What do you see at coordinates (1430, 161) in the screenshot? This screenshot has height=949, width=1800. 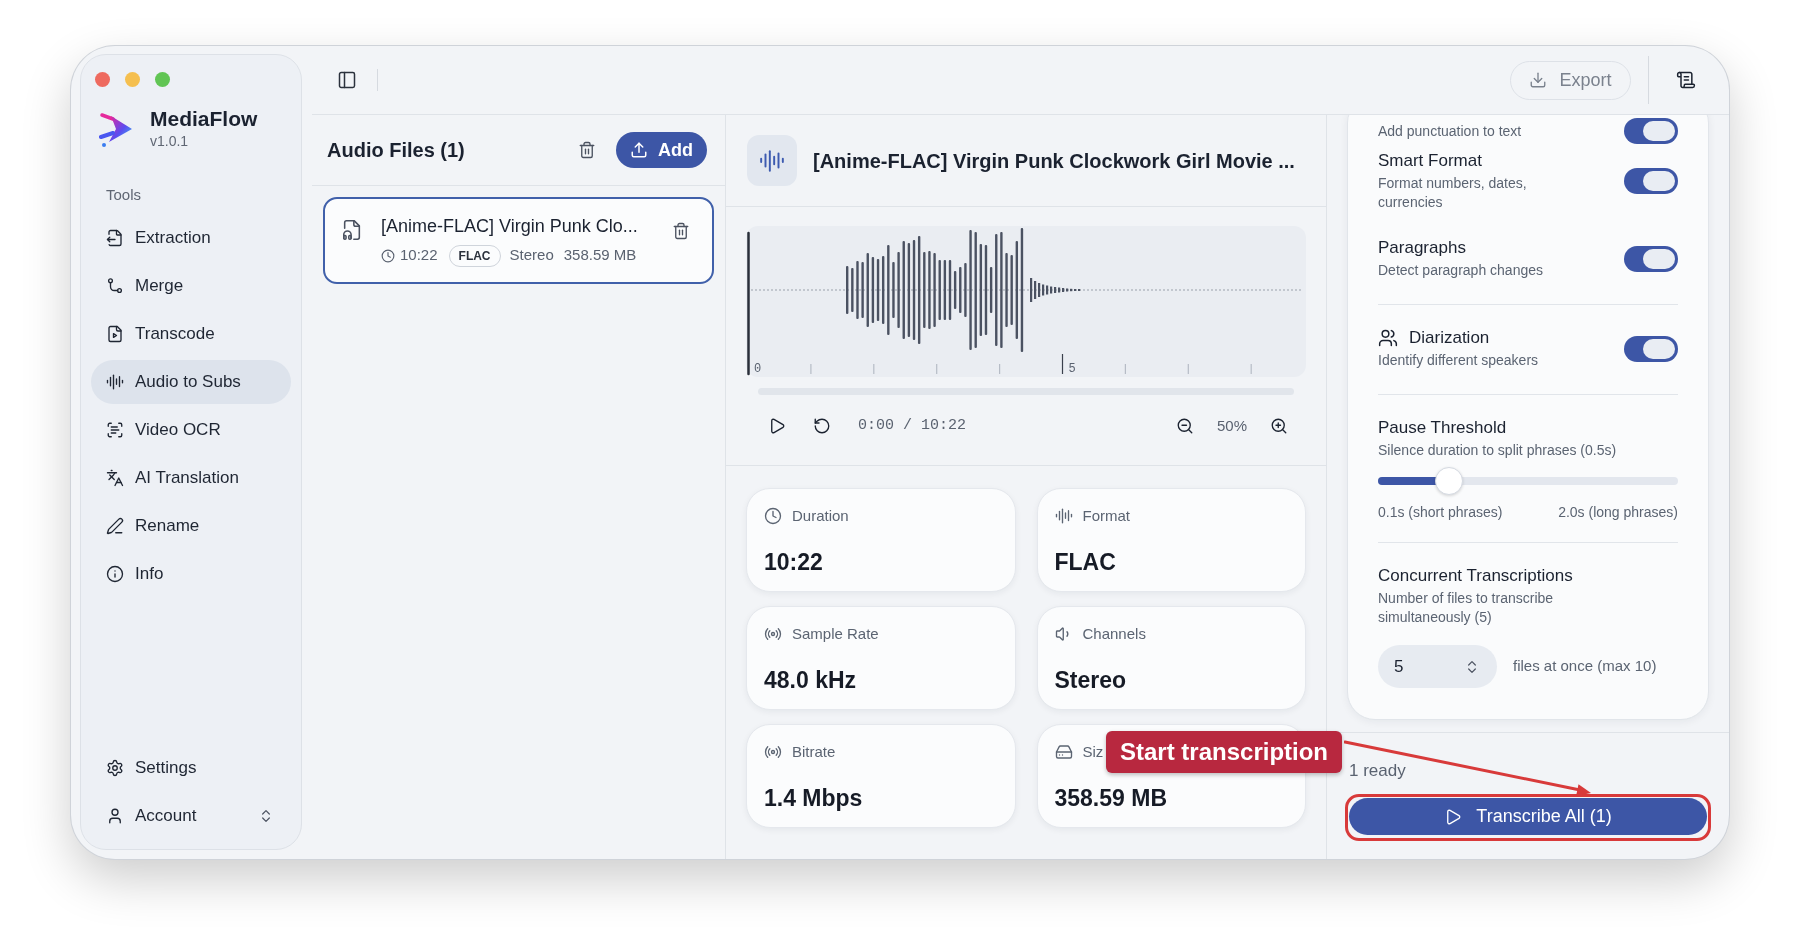 I see `setting-title: Smart Format` at bounding box center [1430, 161].